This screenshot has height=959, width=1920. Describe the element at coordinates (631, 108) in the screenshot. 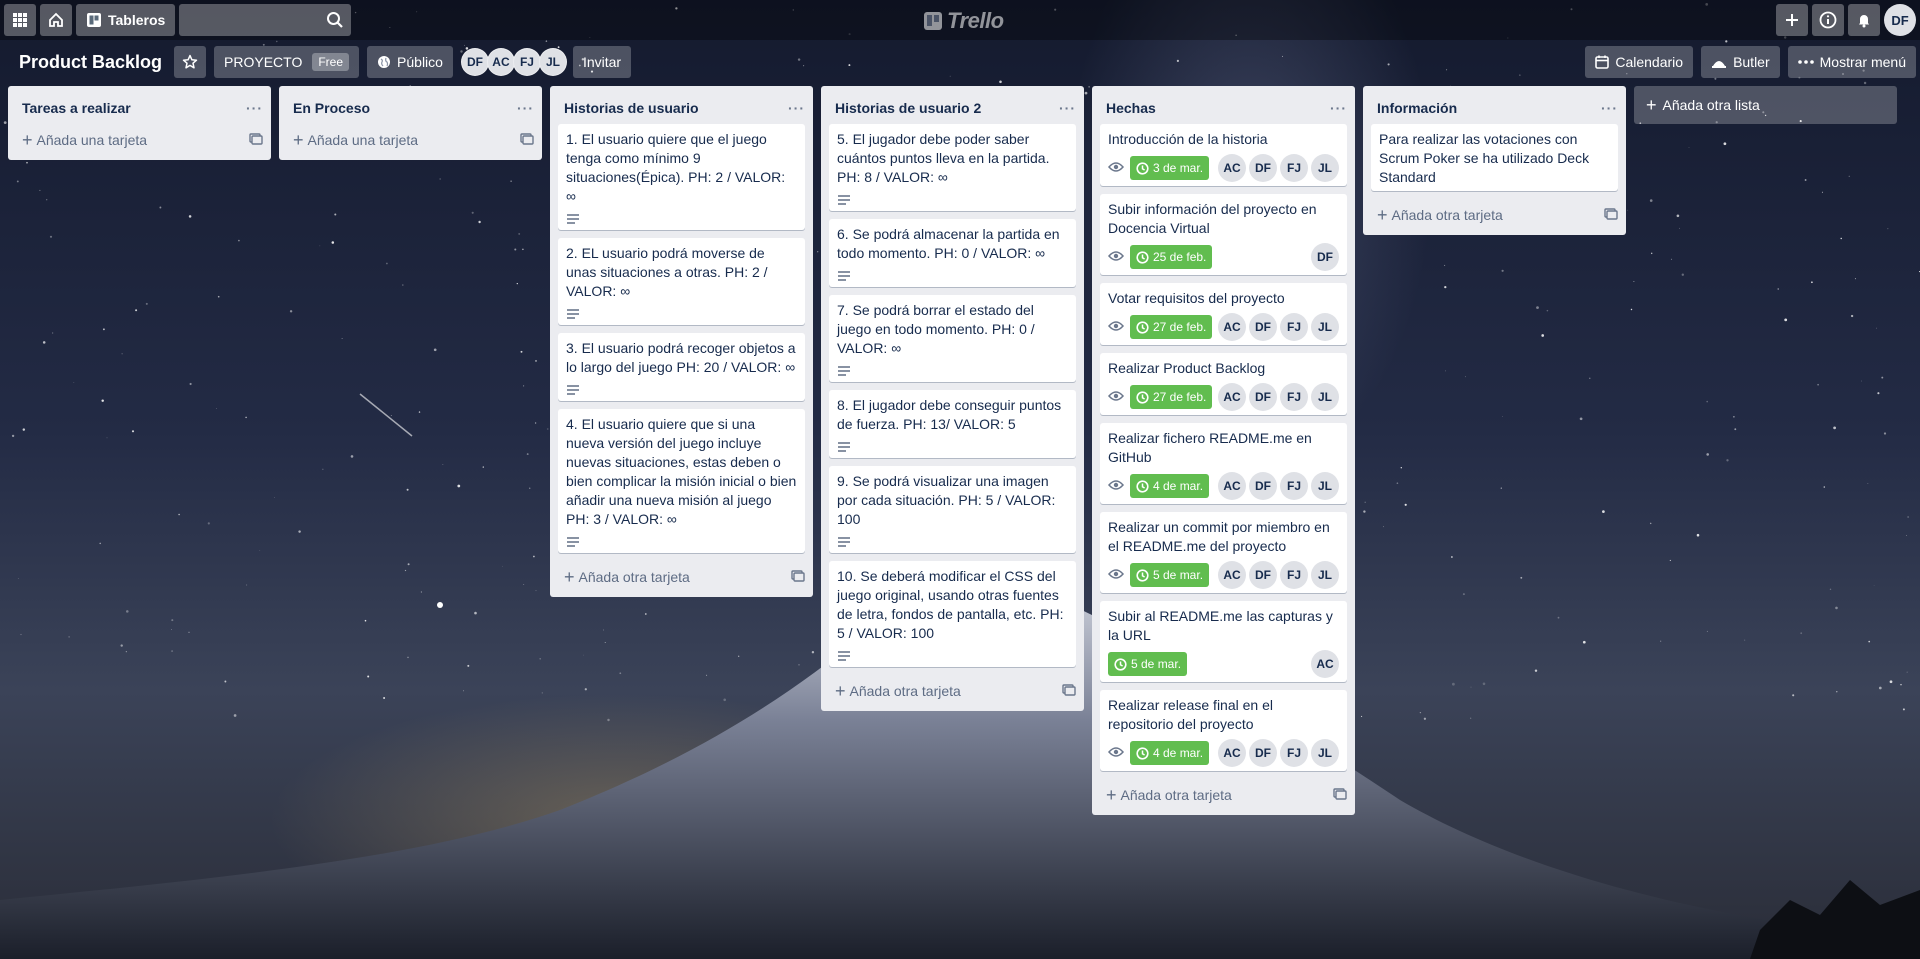

I see `list-title: Historias de usuario` at that location.